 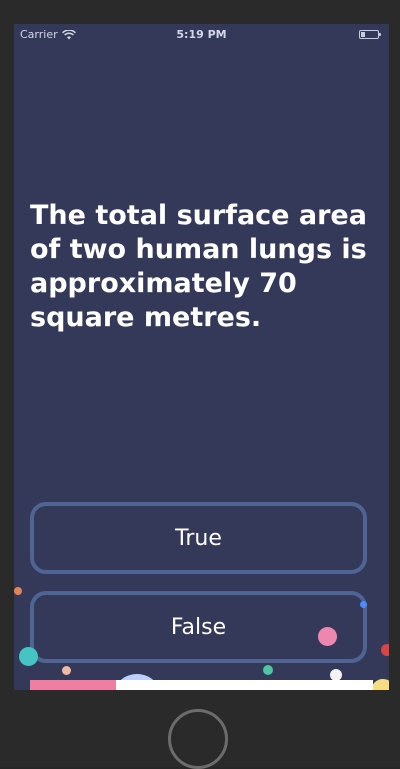 What do you see at coordinates (73, 685) in the screenshot?
I see `progress-fill` at bounding box center [73, 685].